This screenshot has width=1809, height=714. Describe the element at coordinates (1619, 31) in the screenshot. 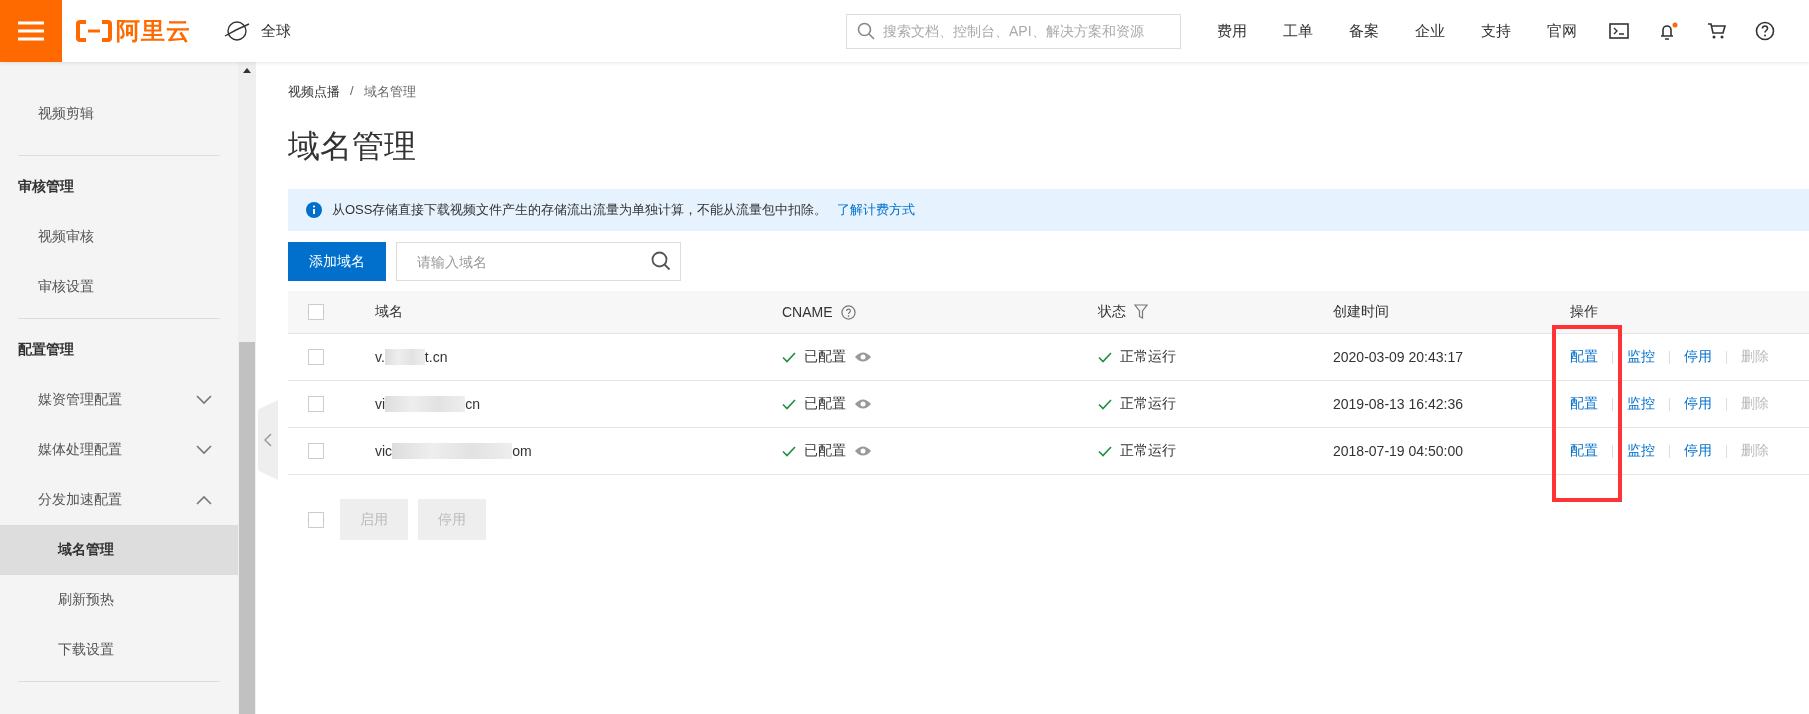

I see `terminal-icon` at that location.